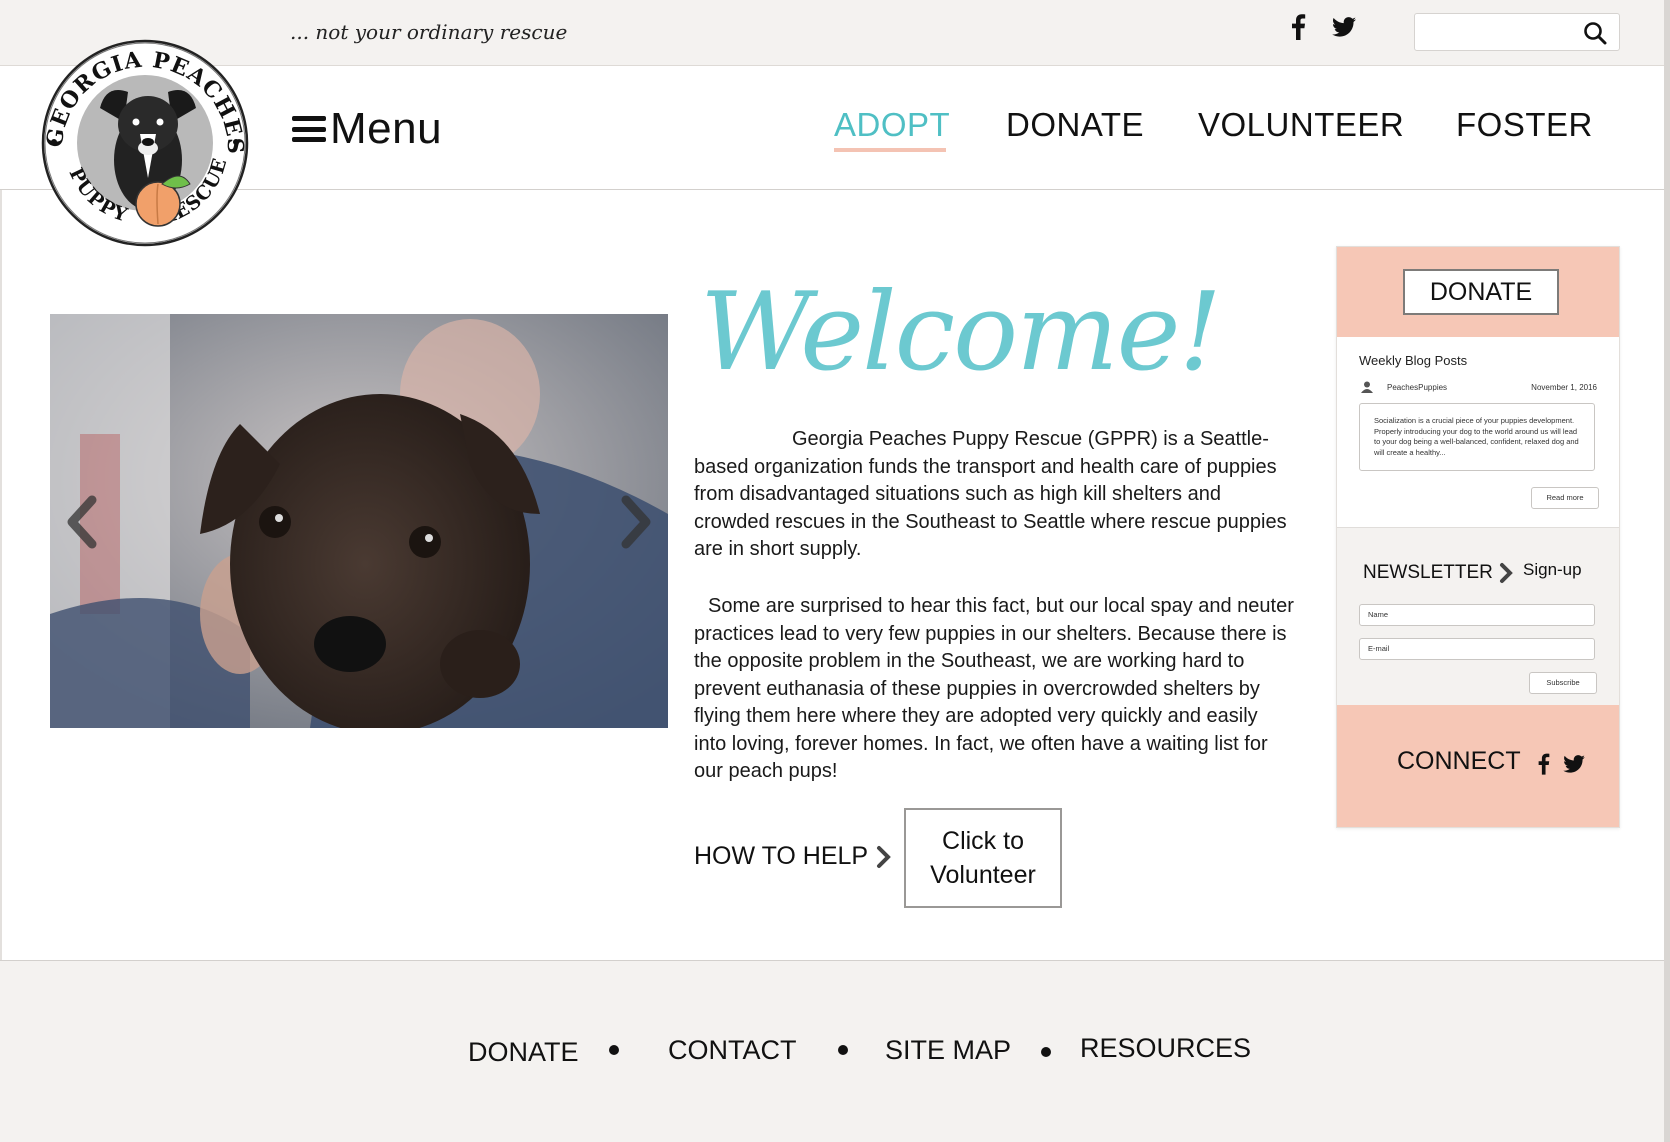  Describe the element at coordinates (961, 332) in the screenshot. I see `welcome-heading: Welcome!` at that location.